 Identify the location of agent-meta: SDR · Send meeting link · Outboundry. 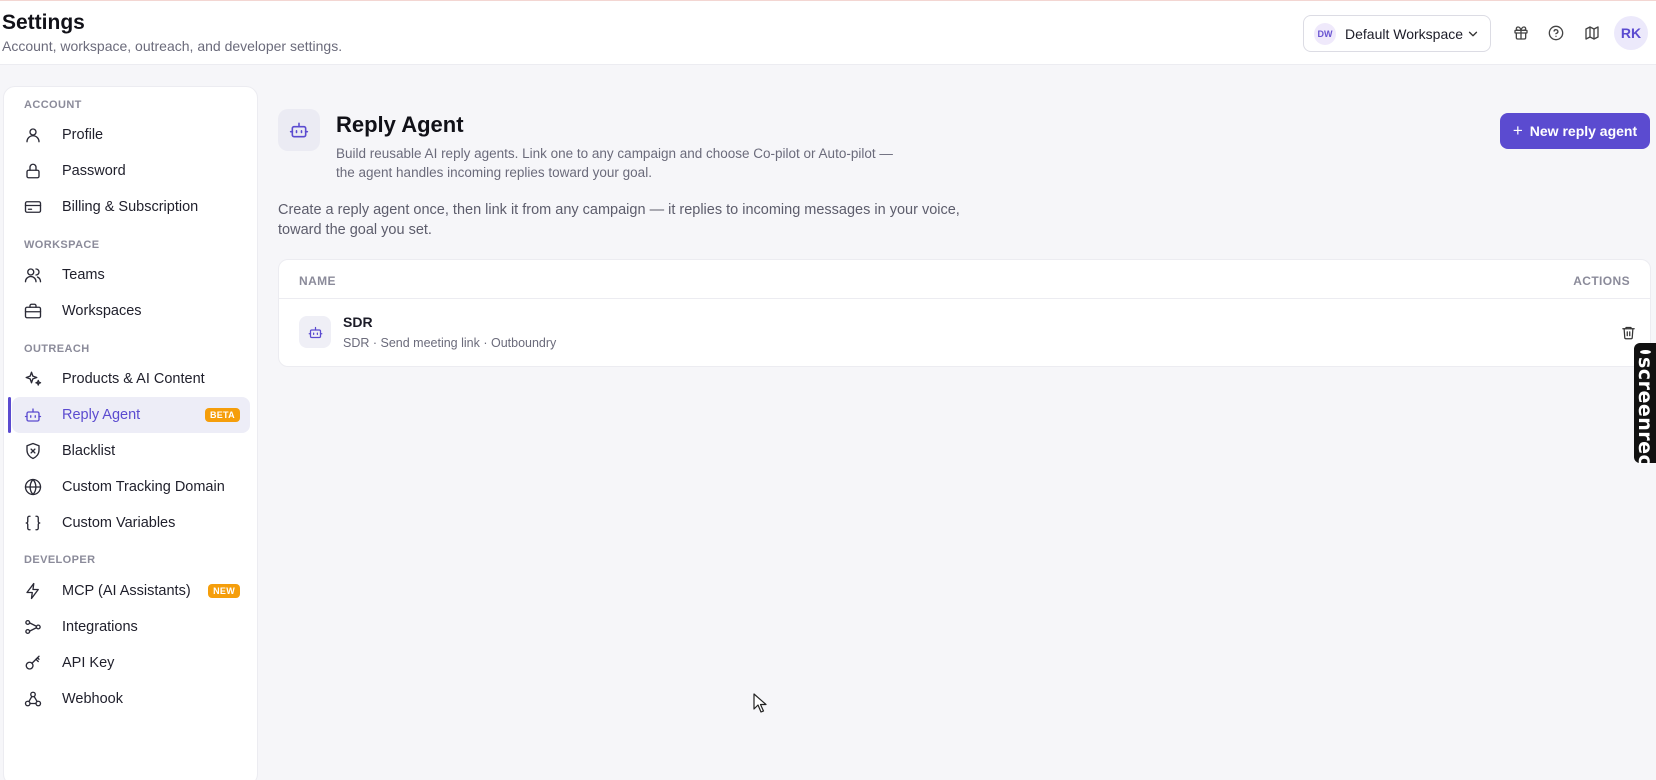
(450, 343).